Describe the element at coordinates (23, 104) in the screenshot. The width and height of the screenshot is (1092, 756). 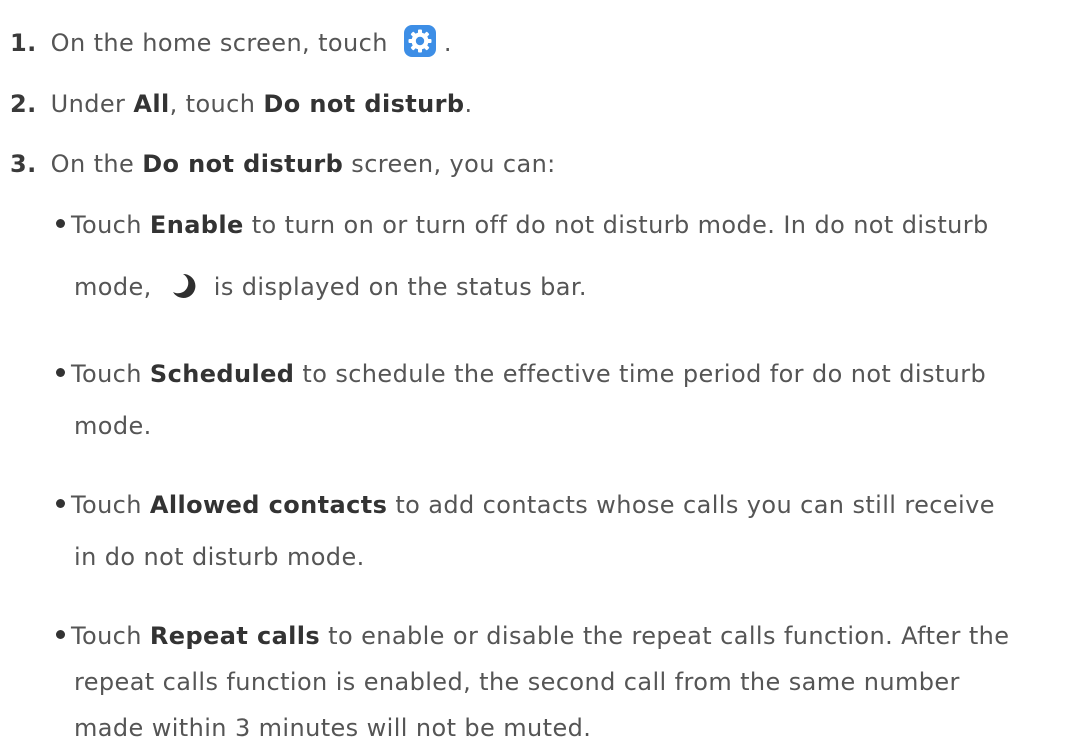
I see `step-number: 2.` at that location.